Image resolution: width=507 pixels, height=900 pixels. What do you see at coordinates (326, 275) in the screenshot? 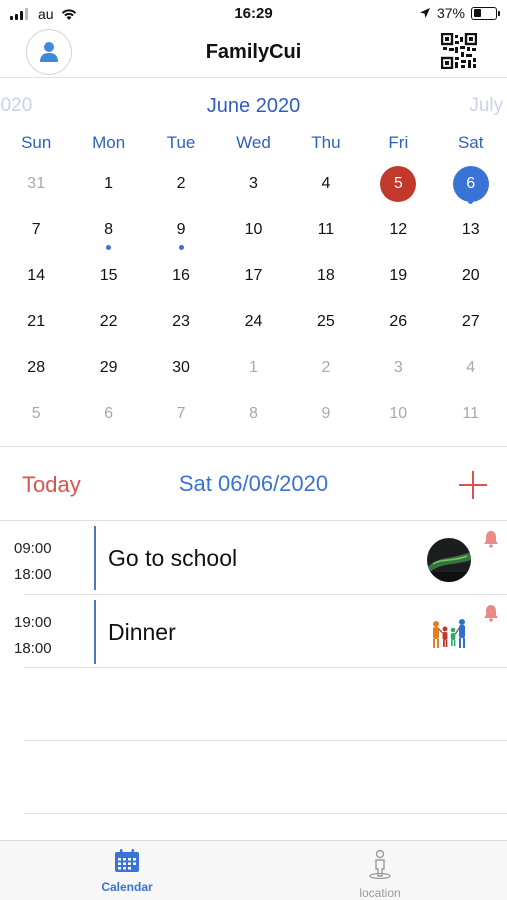
I see `calendar-day: 18` at bounding box center [326, 275].